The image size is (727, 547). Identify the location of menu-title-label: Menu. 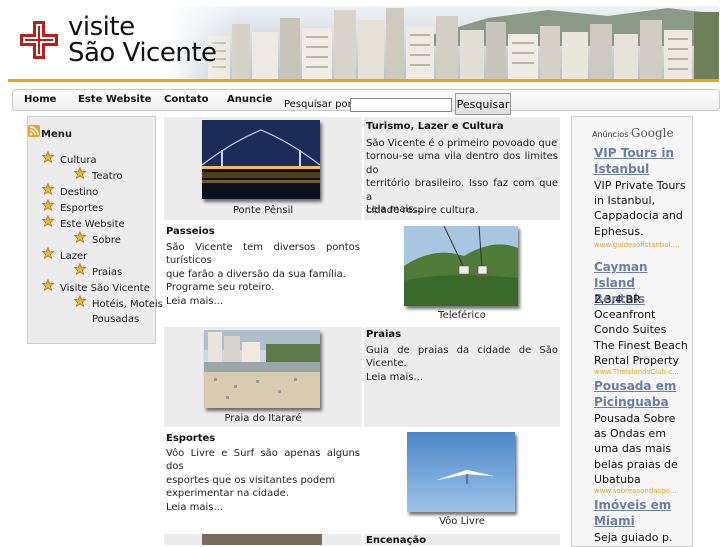
(56, 134).